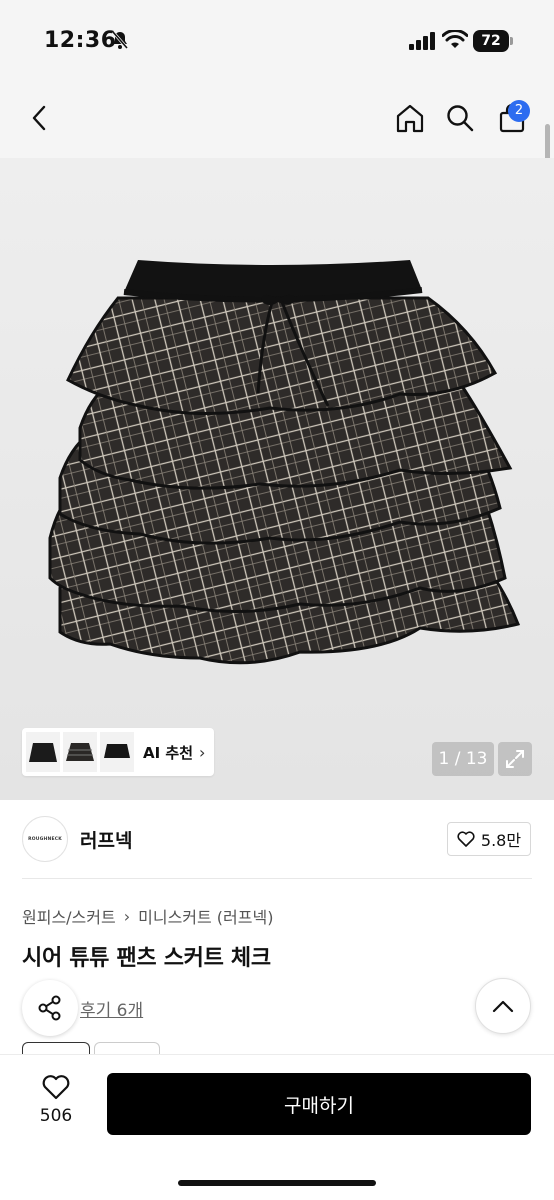 This screenshot has height=1200, width=554. I want to click on shop-name: 러프넥, so click(106, 839).